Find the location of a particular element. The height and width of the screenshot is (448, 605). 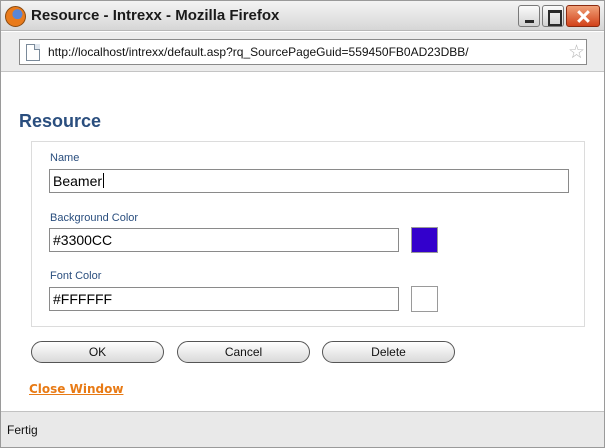

close-window-link: Close Window is located at coordinates (76, 389).